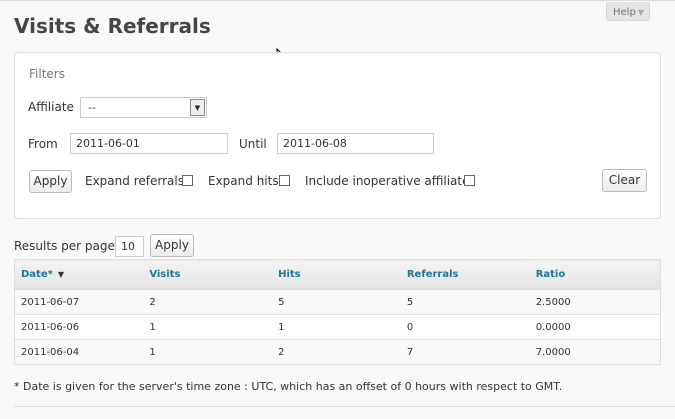  Describe the element at coordinates (149, 143) in the screenshot. I see `from-date-input: 2011-06-01` at that location.